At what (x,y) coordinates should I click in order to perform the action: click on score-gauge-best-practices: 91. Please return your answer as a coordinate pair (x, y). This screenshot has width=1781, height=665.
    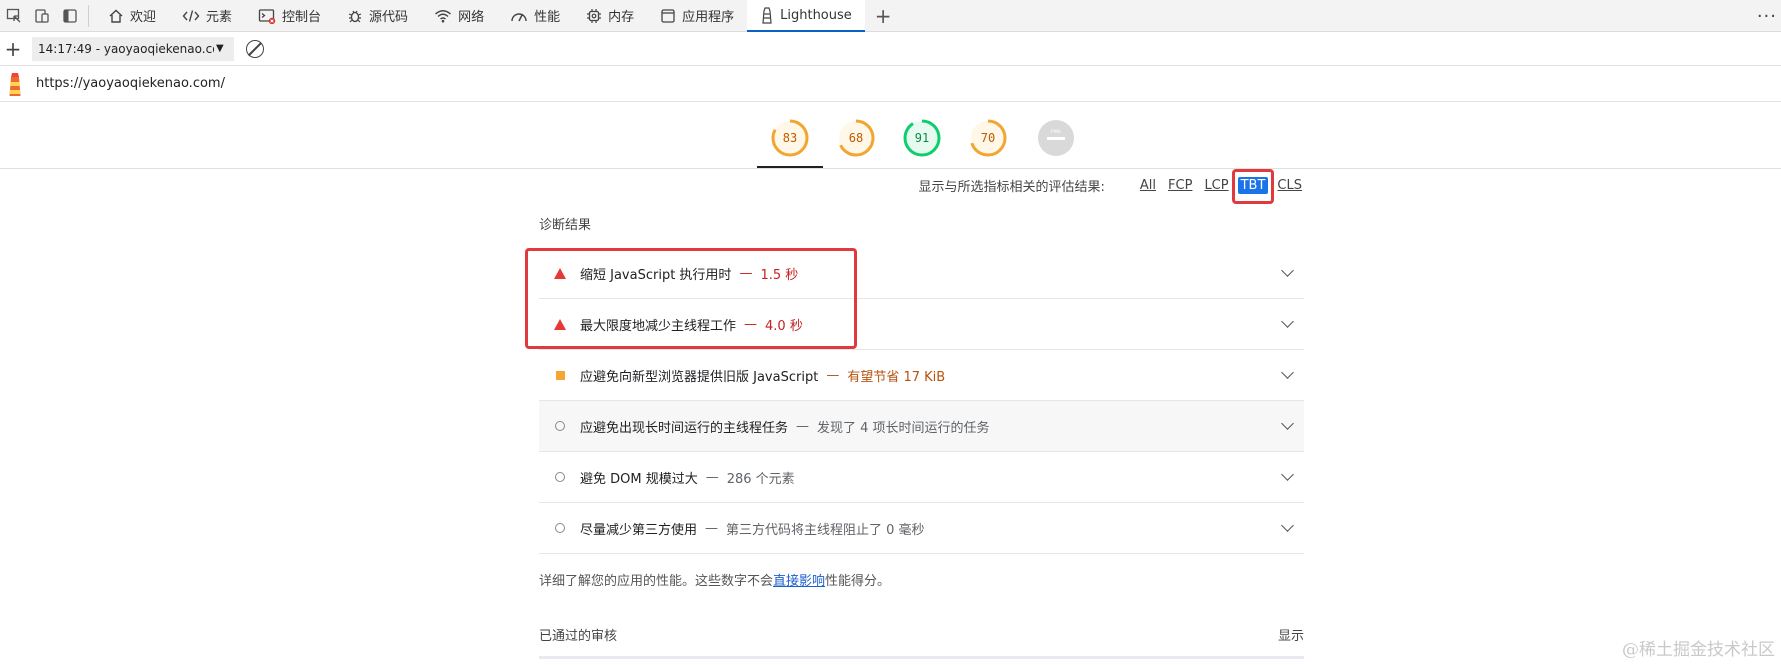
    Looking at the image, I should click on (922, 138).